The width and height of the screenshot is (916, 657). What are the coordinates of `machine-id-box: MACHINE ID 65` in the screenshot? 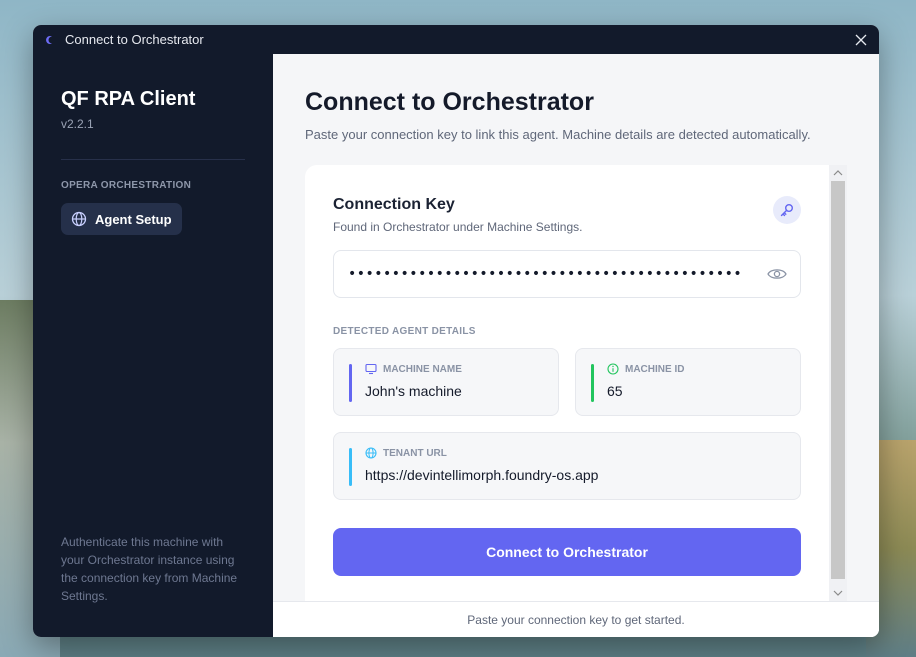 It's located at (688, 382).